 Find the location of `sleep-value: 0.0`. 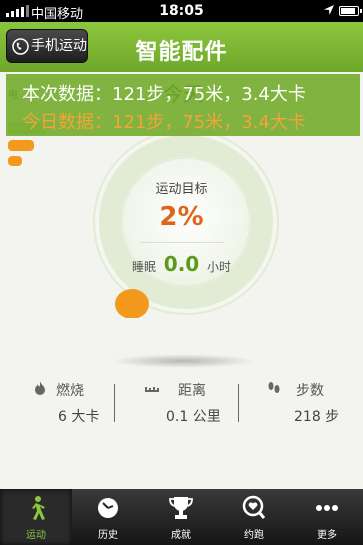

sleep-value: 0.0 is located at coordinates (181, 264).